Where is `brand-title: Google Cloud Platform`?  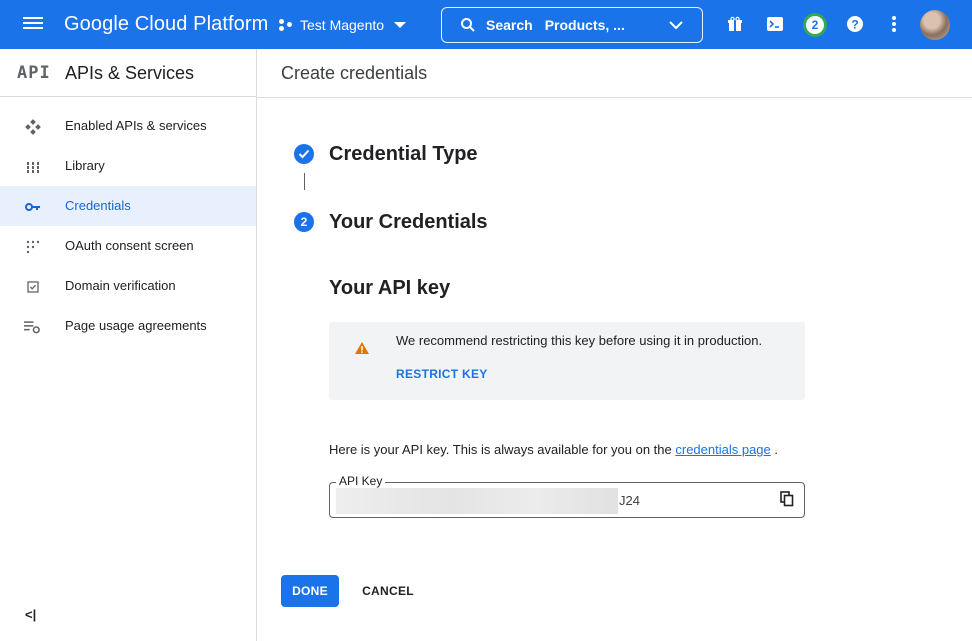
brand-title: Google Cloud Platform is located at coordinates (166, 24).